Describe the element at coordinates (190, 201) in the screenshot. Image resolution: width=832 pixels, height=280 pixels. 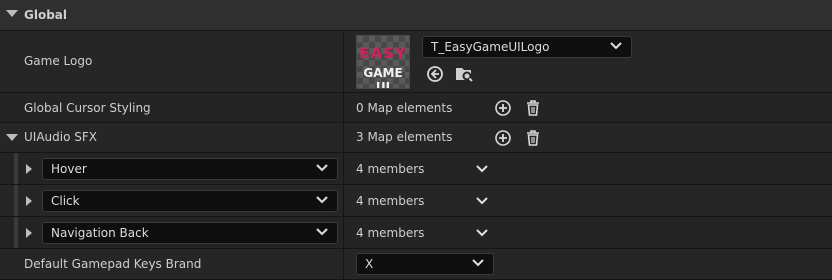
I see `map-key-dropdown: Click` at that location.